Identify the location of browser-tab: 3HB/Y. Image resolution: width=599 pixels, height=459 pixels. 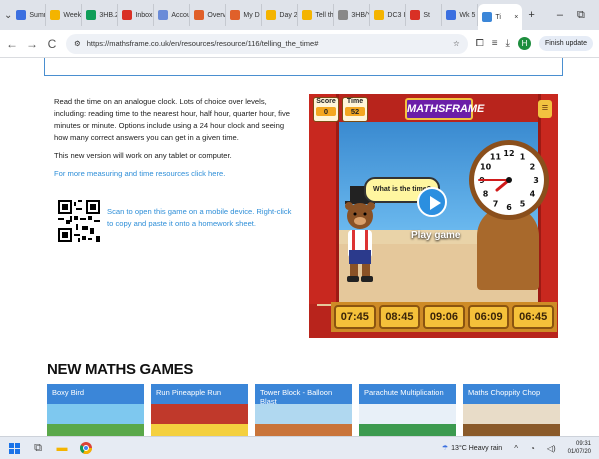
(352, 15).